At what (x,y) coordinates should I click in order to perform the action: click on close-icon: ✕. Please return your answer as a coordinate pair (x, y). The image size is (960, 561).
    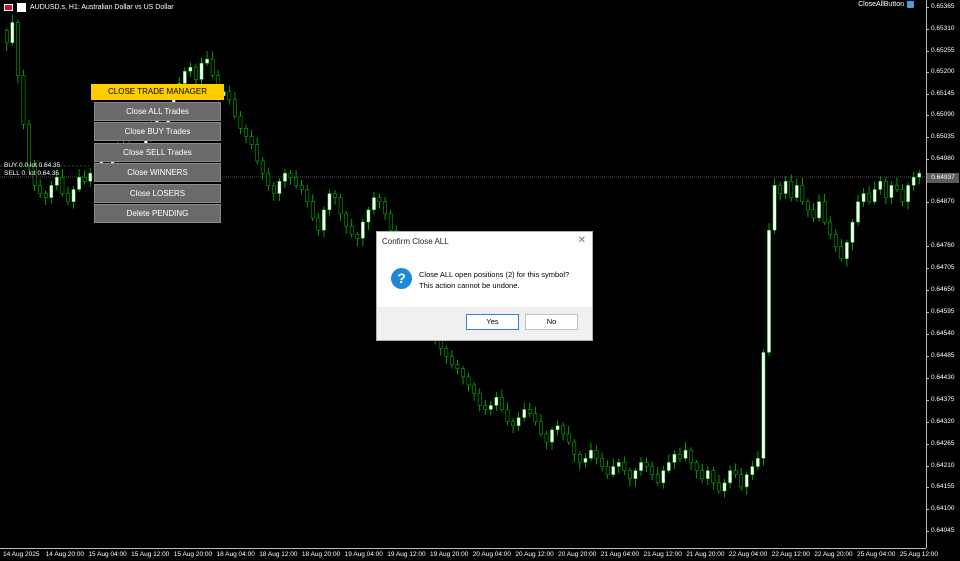
    Looking at the image, I should click on (582, 240).